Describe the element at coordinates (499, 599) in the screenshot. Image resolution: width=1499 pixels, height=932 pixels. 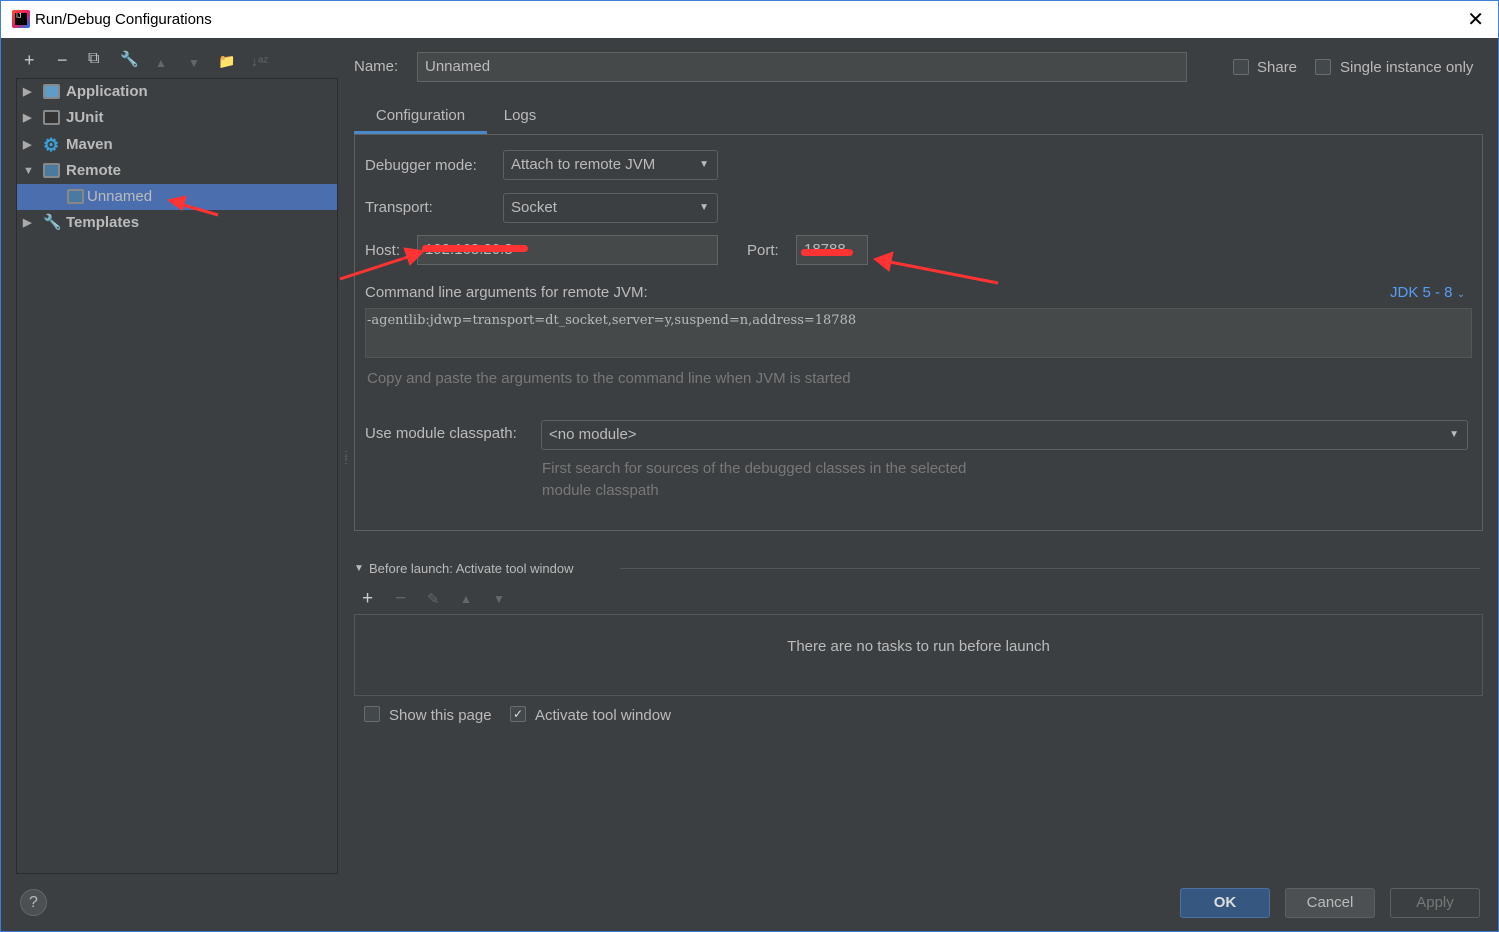
I see `move-down-icon: ▼` at that location.